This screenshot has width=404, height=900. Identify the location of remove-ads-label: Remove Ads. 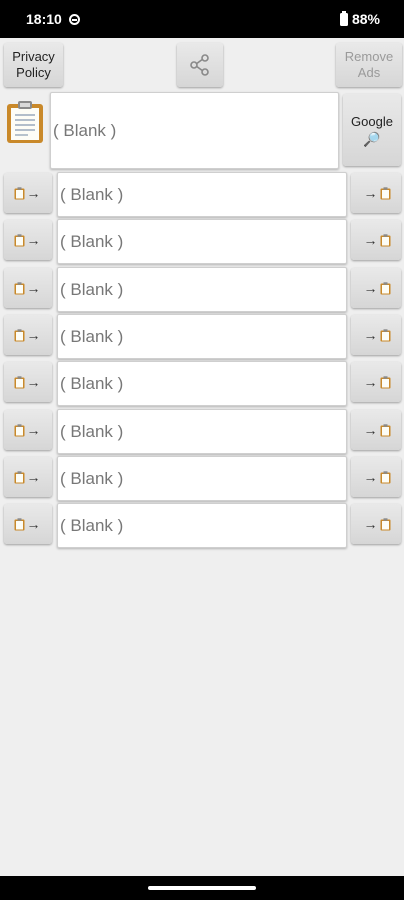
(369, 64).